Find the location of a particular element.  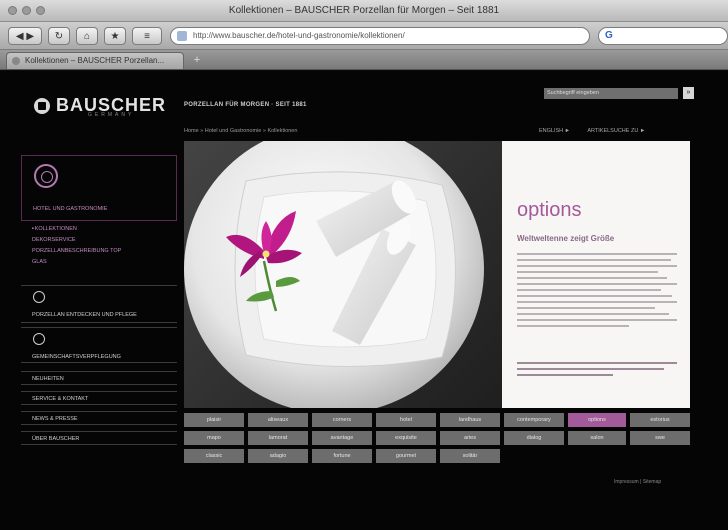

collection-button: aliseaux is located at coordinates (278, 420).